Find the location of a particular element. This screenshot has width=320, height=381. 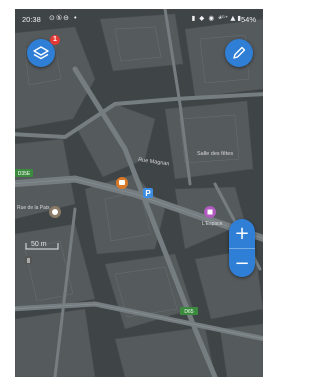

status-time: 20:38 is located at coordinates (31, 19).